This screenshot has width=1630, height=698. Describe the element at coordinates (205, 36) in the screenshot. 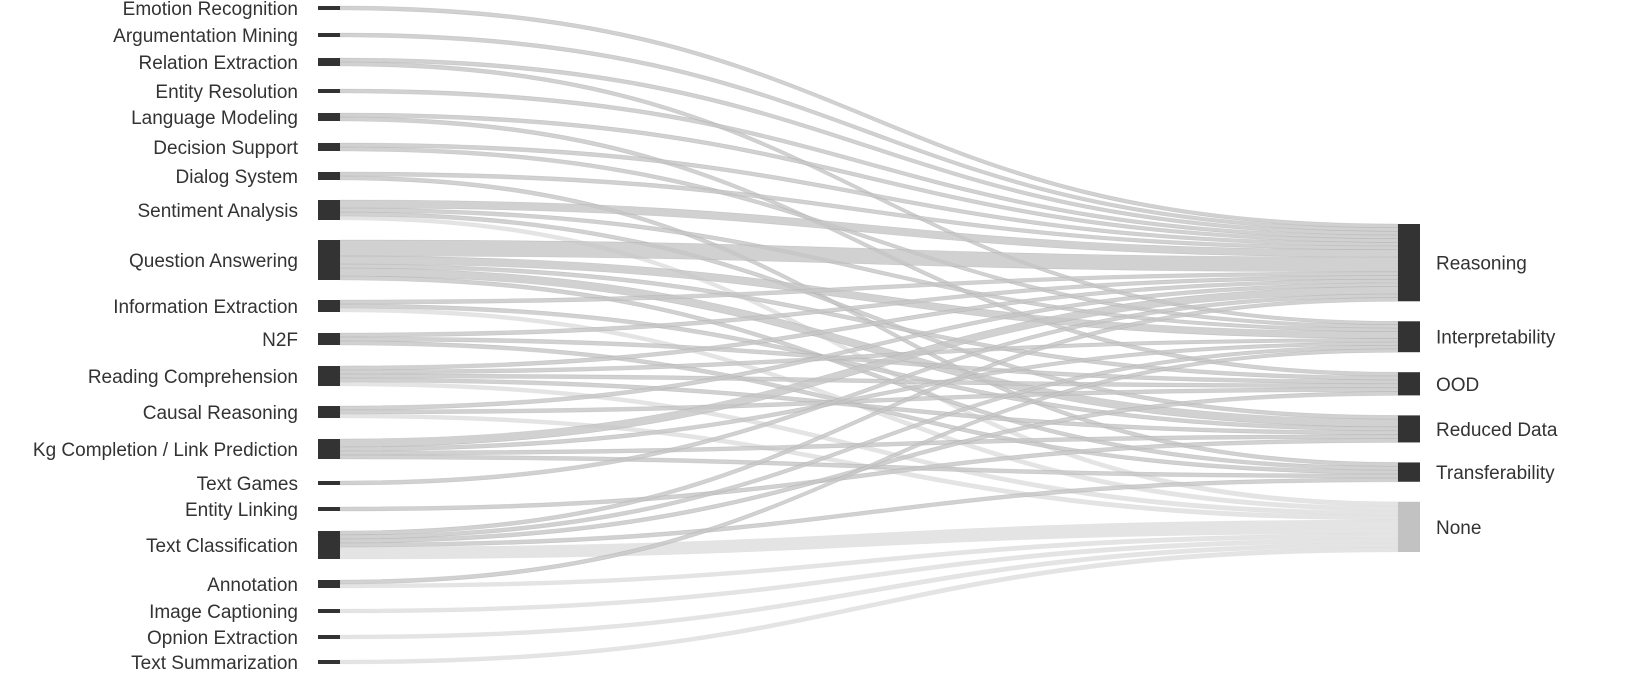

I see `node-label-argumentation-mining: Argumentation Mining` at that location.